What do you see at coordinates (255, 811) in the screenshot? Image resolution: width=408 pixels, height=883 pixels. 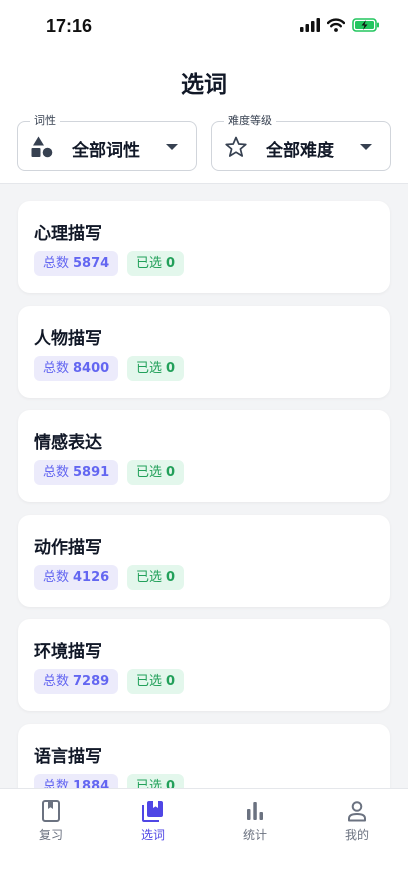 I see `bar-chart-icon` at bounding box center [255, 811].